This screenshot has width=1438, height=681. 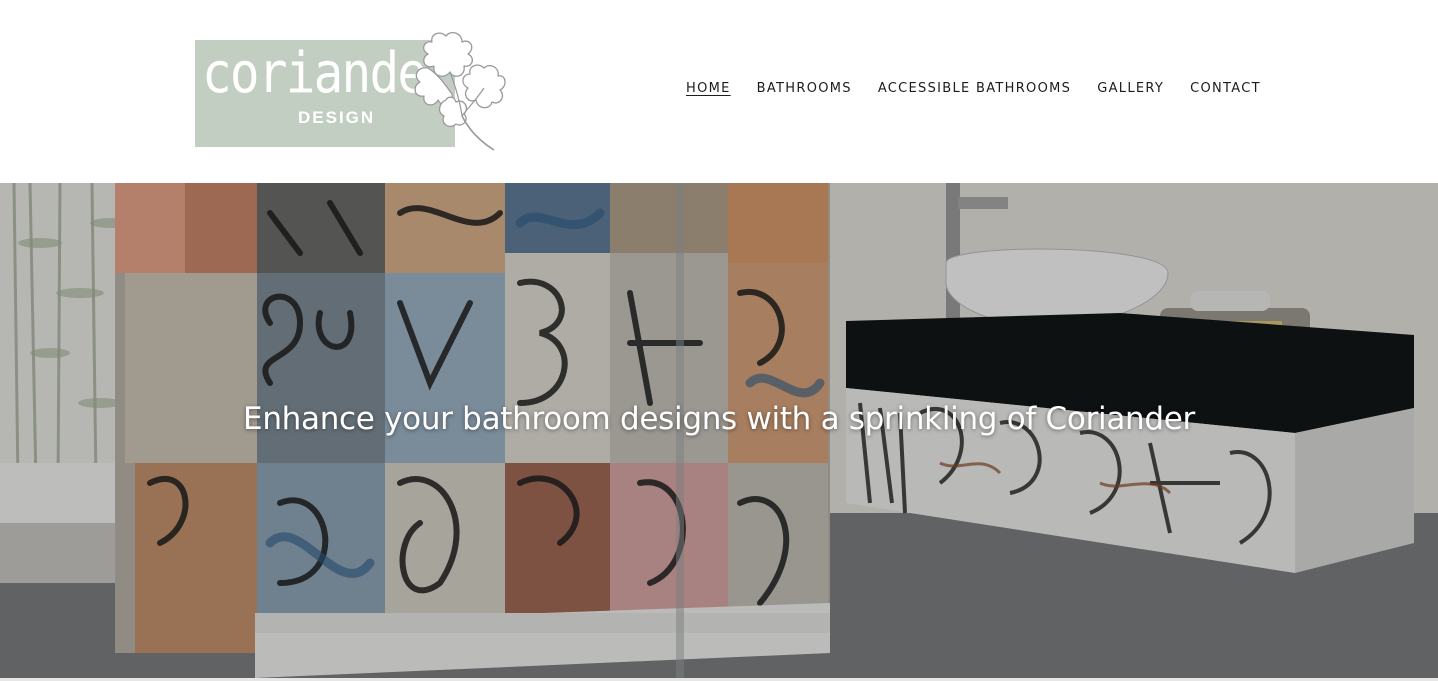 I want to click on logo-subtitle: DESIGN, so click(x=337, y=117).